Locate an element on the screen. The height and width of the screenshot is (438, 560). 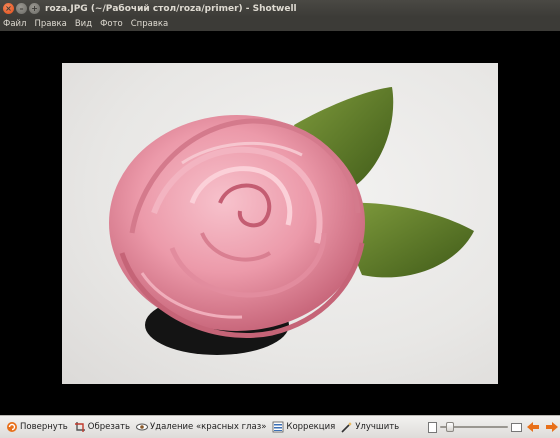
adjust-button: Коррекция is located at coordinates (303, 427).